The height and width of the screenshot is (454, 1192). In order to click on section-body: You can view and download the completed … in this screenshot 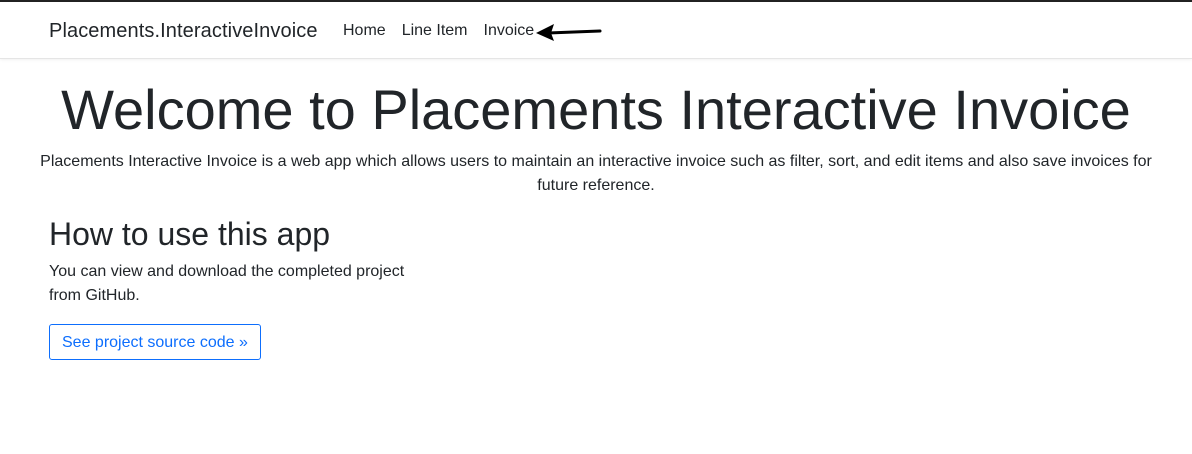, I will do `click(227, 283)`.